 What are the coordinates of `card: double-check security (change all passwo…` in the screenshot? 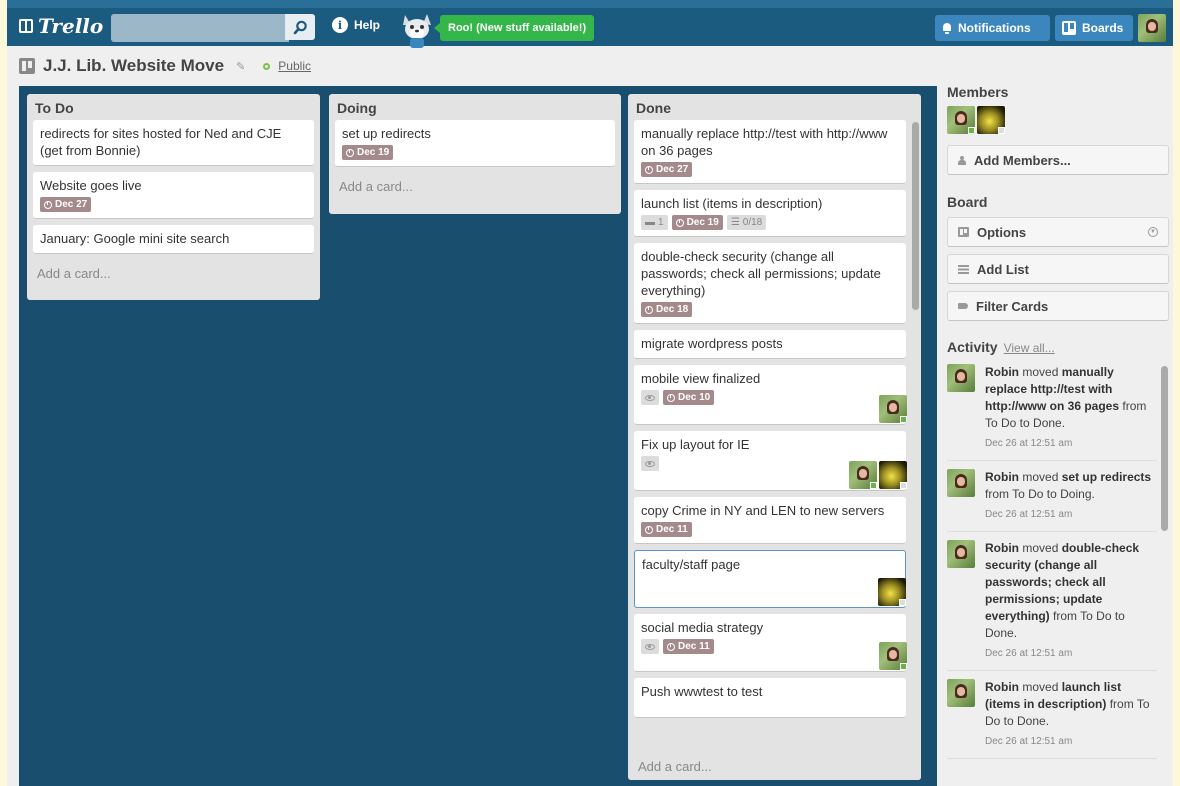 It's located at (770, 283).